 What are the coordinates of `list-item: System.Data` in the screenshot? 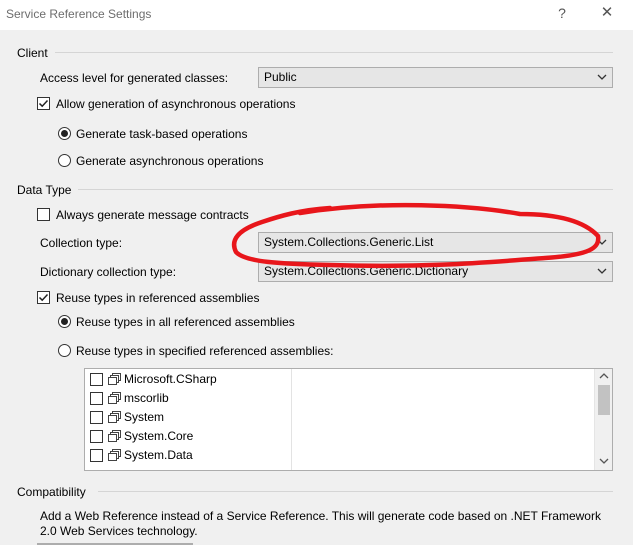 It's located at (188, 455).